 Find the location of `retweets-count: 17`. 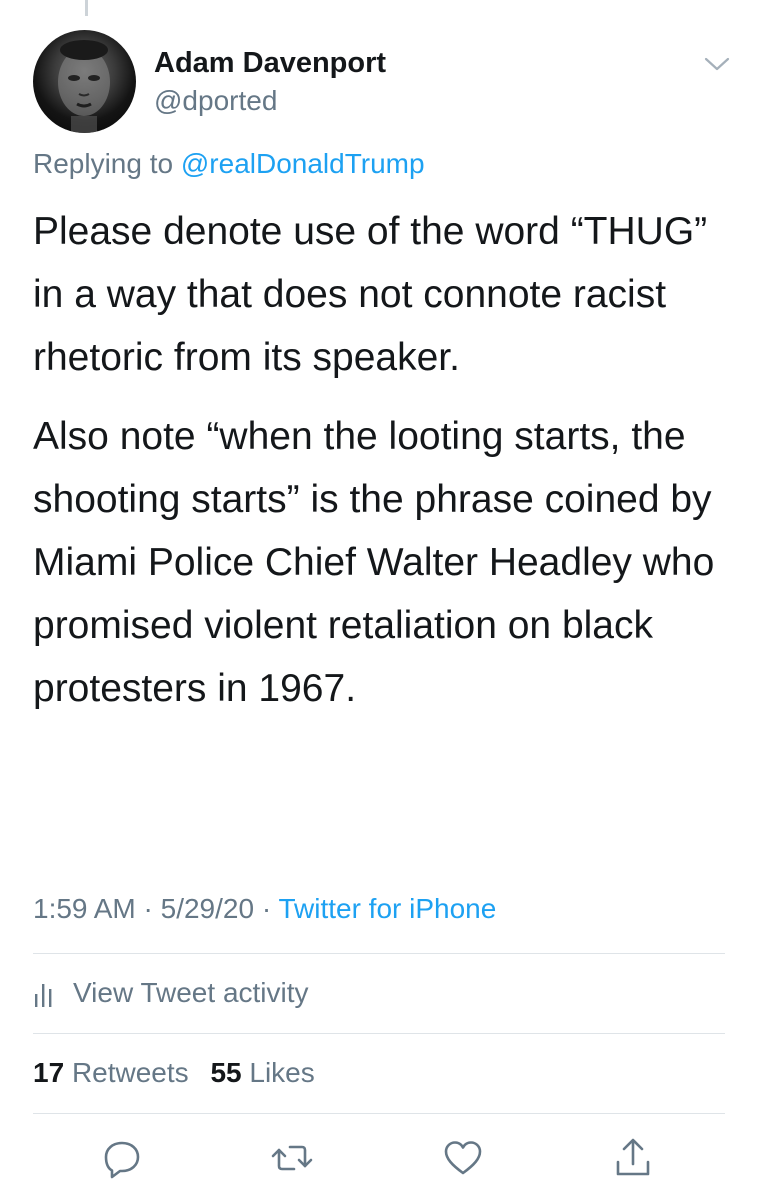

retweets-count: 17 is located at coordinates (49, 1072).